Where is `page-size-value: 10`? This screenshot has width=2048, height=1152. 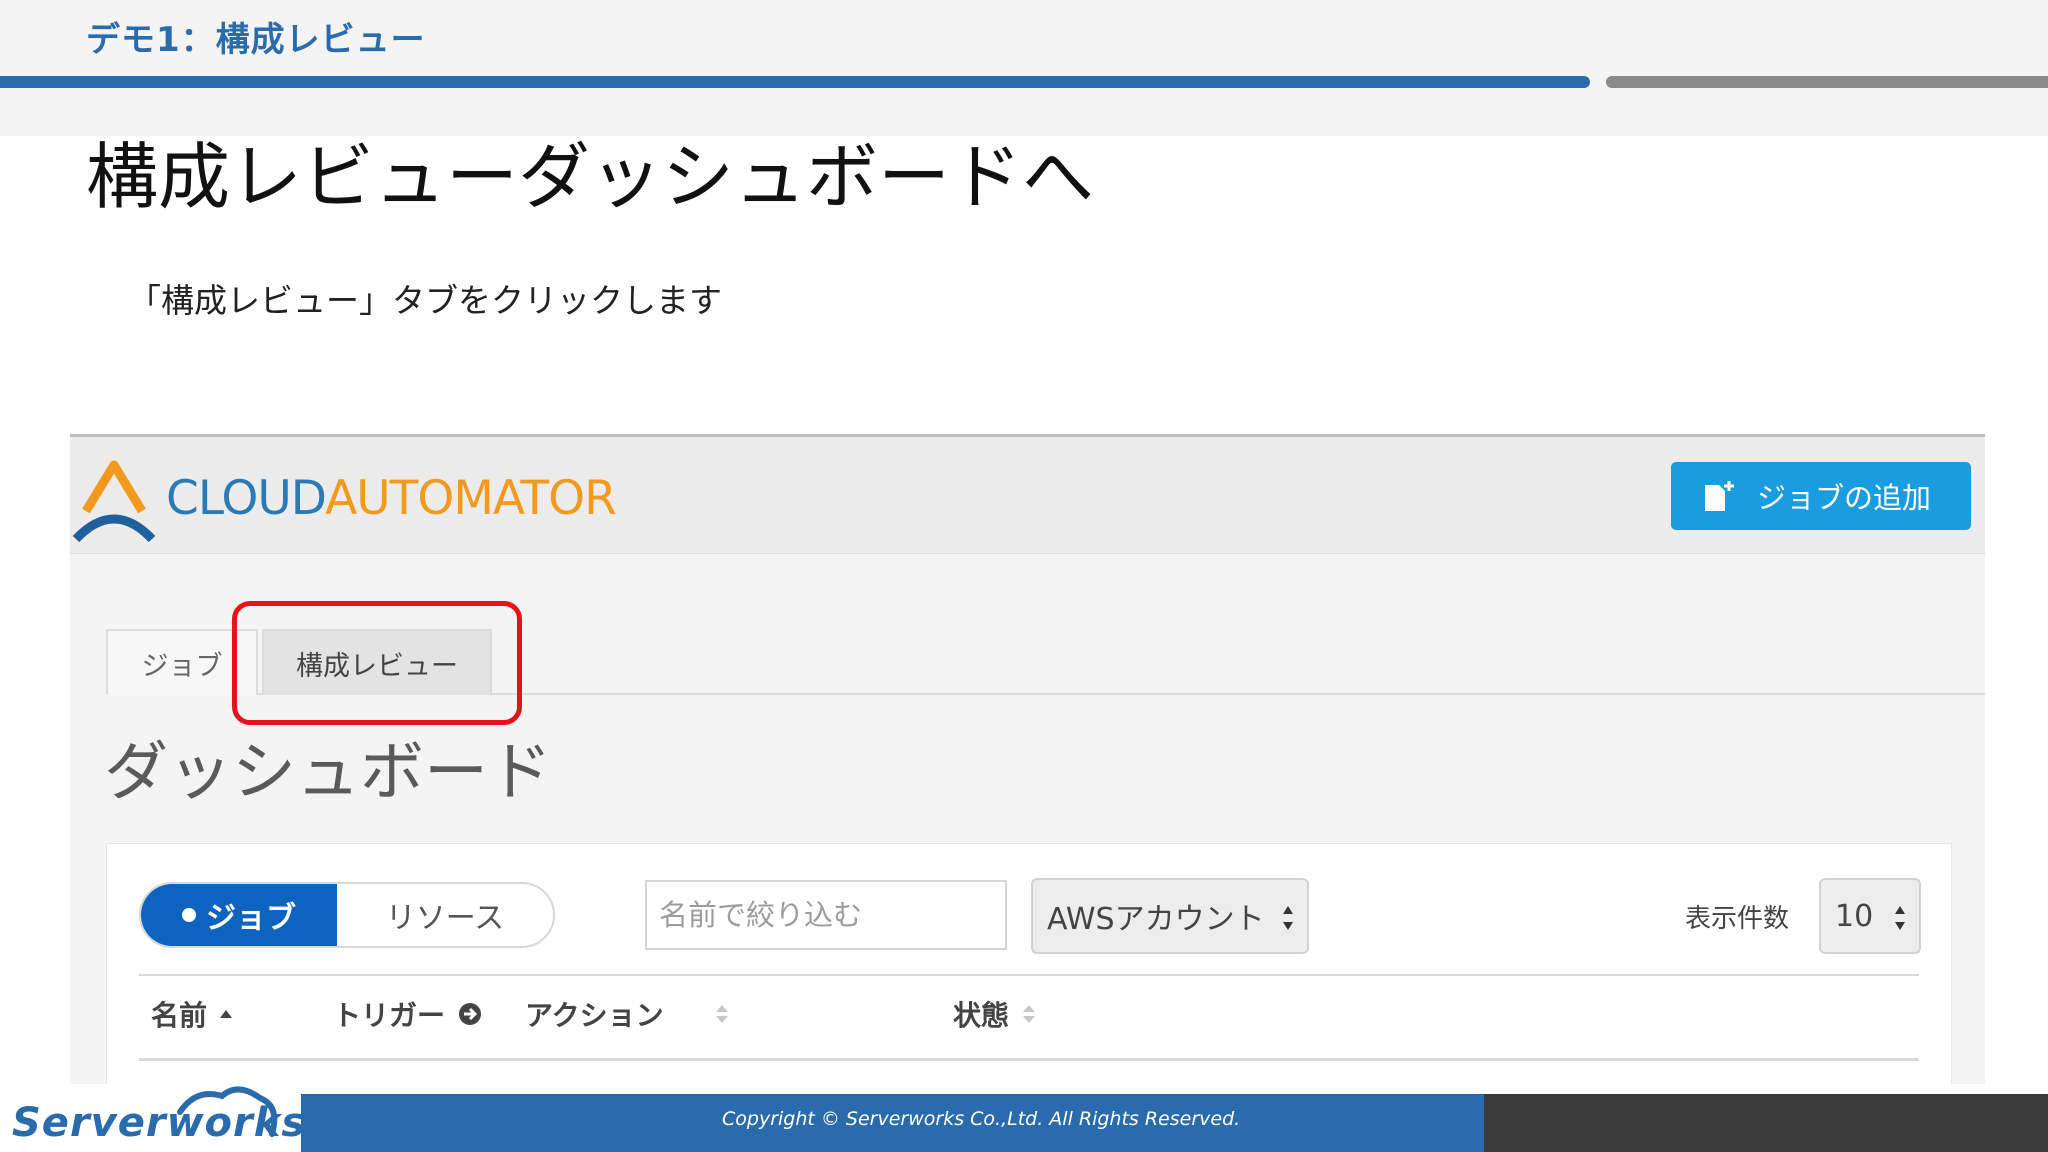
page-size-value: 10 is located at coordinates (1854, 916).